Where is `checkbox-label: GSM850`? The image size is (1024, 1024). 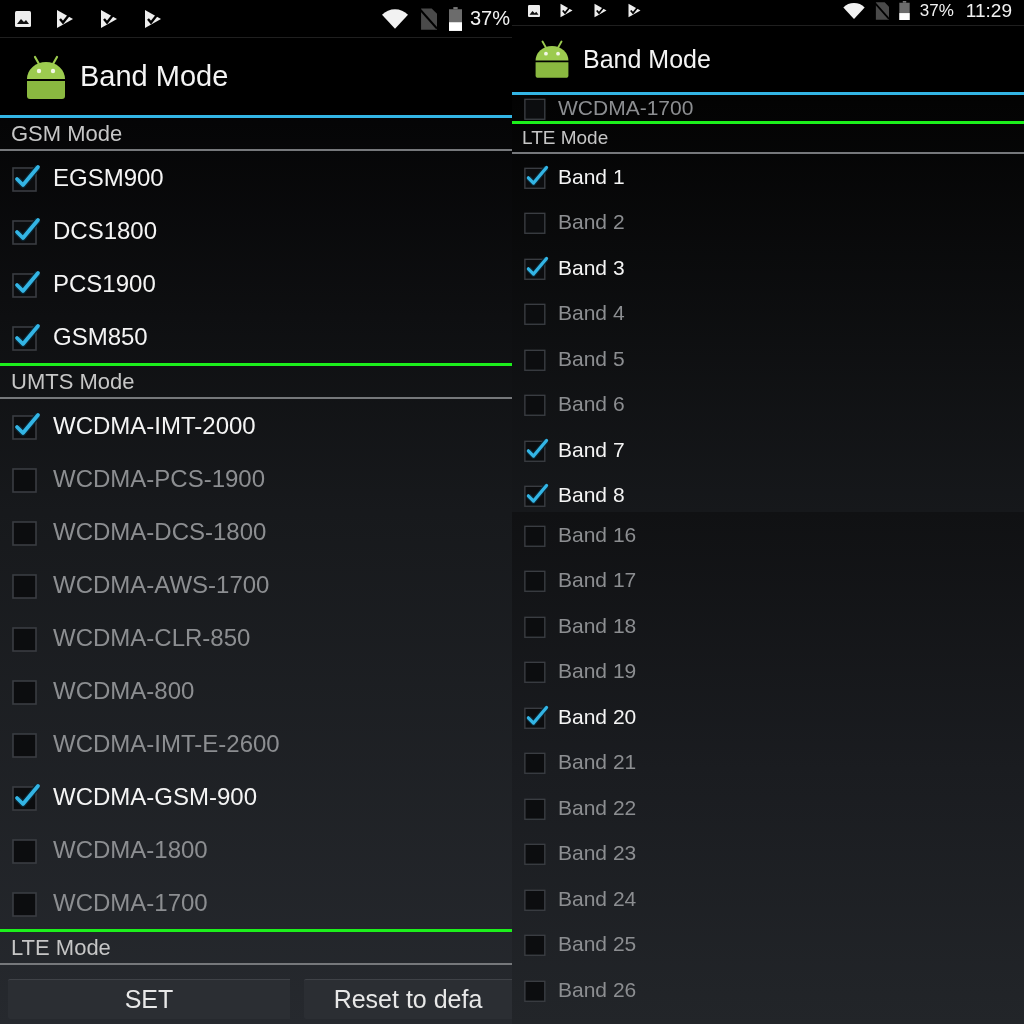 checkbox-label: GSM850 is located at coordinates (100, 336).